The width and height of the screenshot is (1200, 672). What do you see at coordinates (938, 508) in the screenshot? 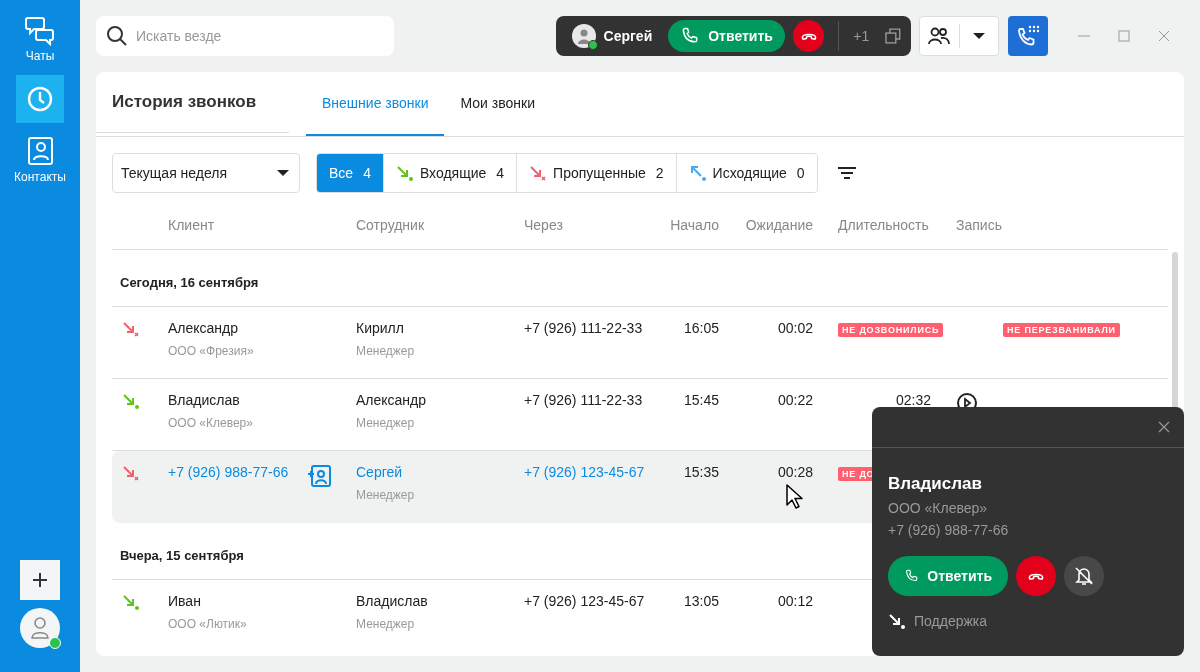
I see `caller-company: ООО «Клевер»` at bounding box center [938, 508].